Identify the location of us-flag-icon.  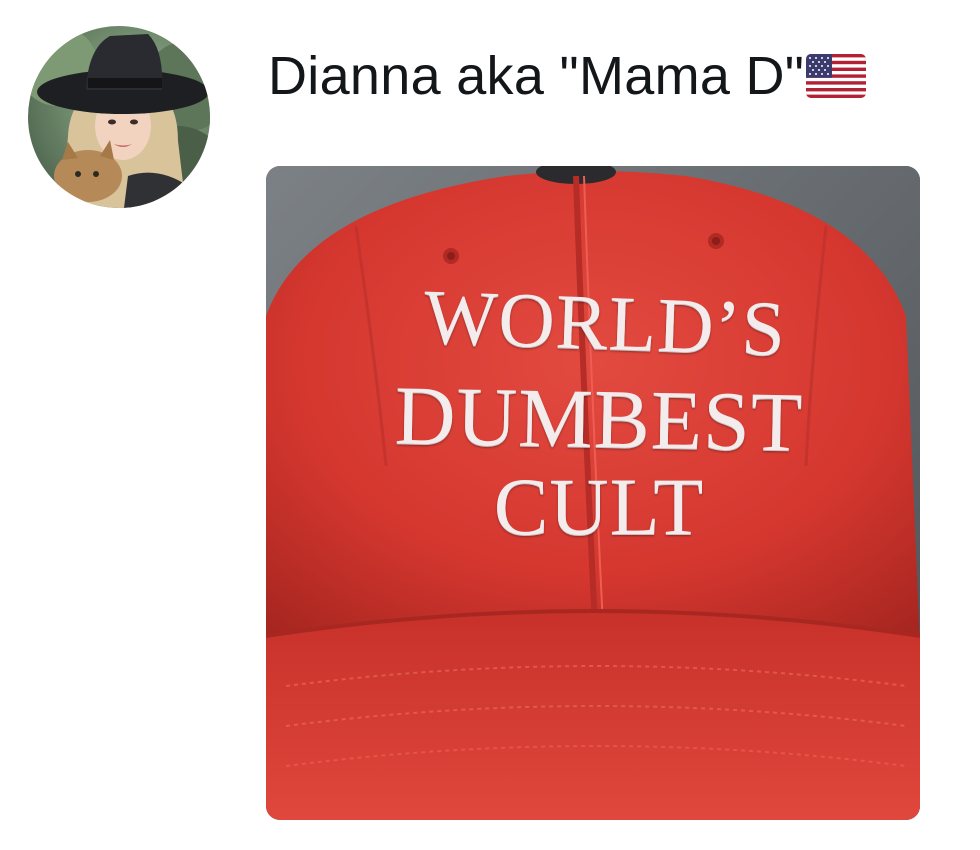
(836, 76).